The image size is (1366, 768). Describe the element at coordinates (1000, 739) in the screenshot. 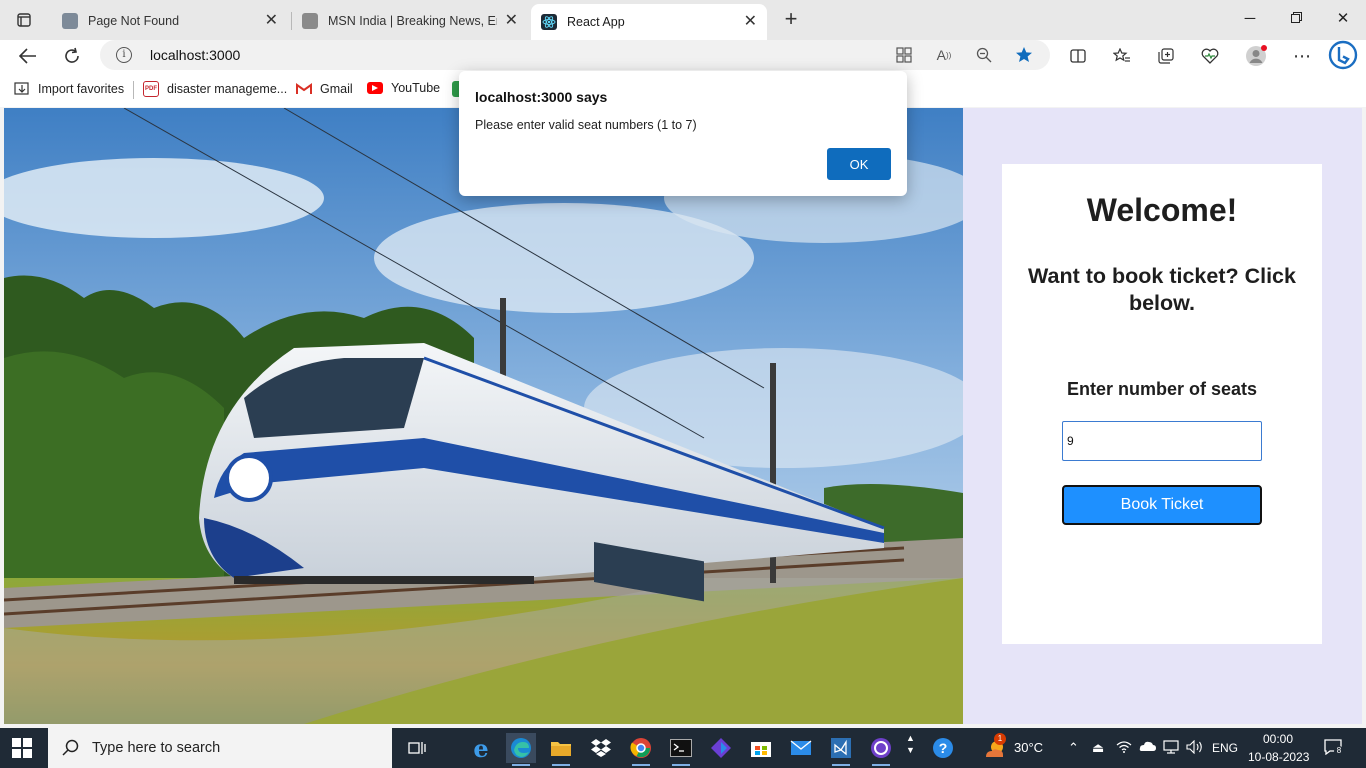

I see `weather-badge: 1` at that location.